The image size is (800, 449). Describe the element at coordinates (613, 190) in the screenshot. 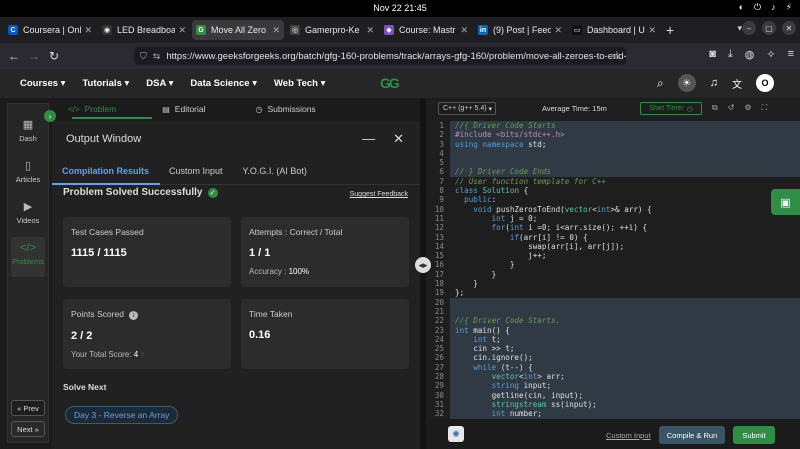

I see `code-line: 8 class Solution {` at that location.